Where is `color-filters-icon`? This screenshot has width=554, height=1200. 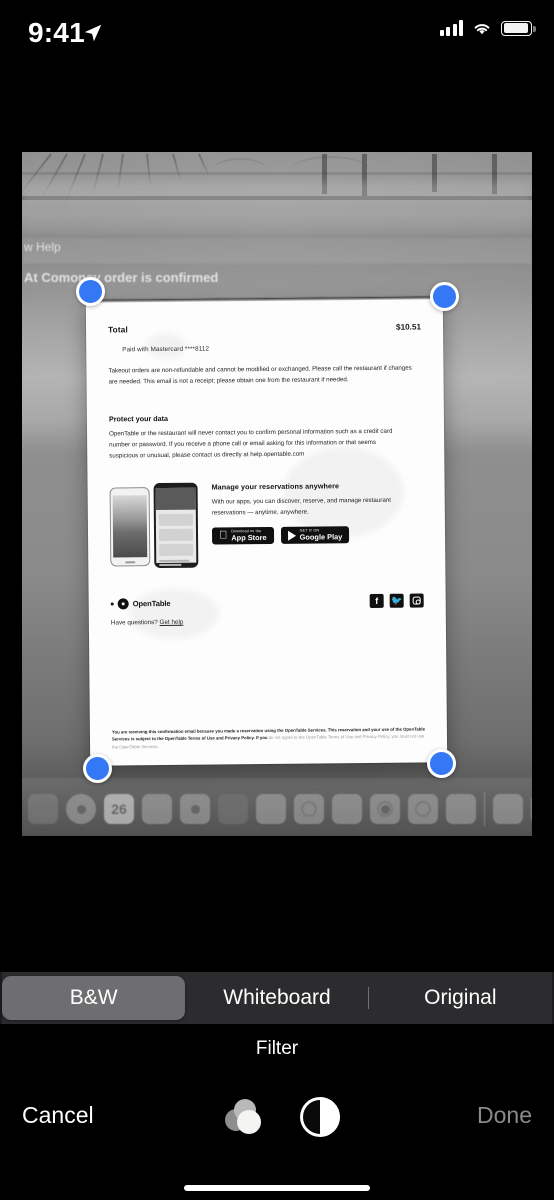
color-filters-icon is located at coordinates (243, 1118).